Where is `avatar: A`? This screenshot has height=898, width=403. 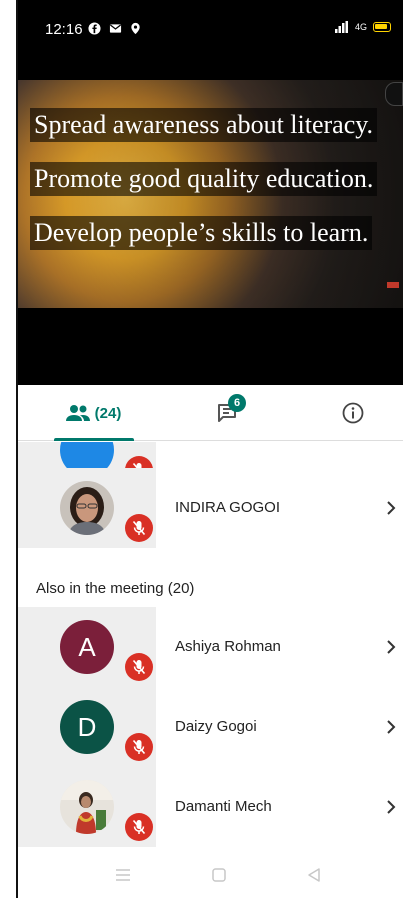 avatar: A is located at coordinates (87, 647).